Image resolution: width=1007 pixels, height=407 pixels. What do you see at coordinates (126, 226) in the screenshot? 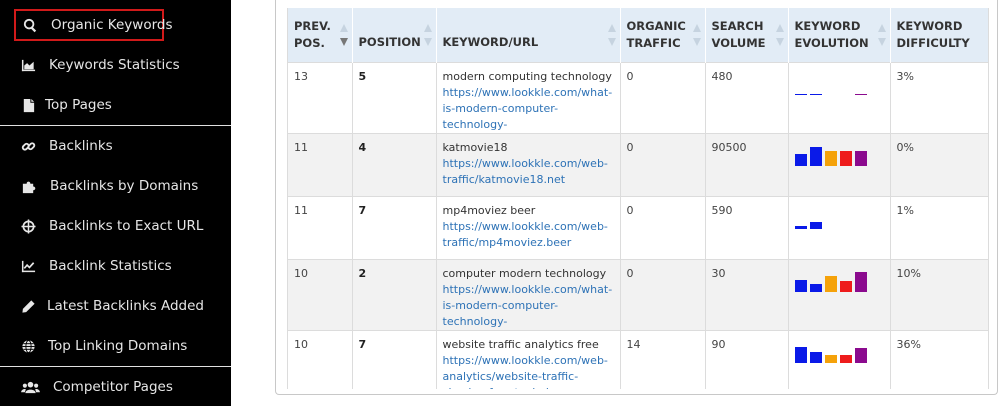
I see `sidebar-item-label: Backlinks to Exact URL` at bounding box center [126, 226].